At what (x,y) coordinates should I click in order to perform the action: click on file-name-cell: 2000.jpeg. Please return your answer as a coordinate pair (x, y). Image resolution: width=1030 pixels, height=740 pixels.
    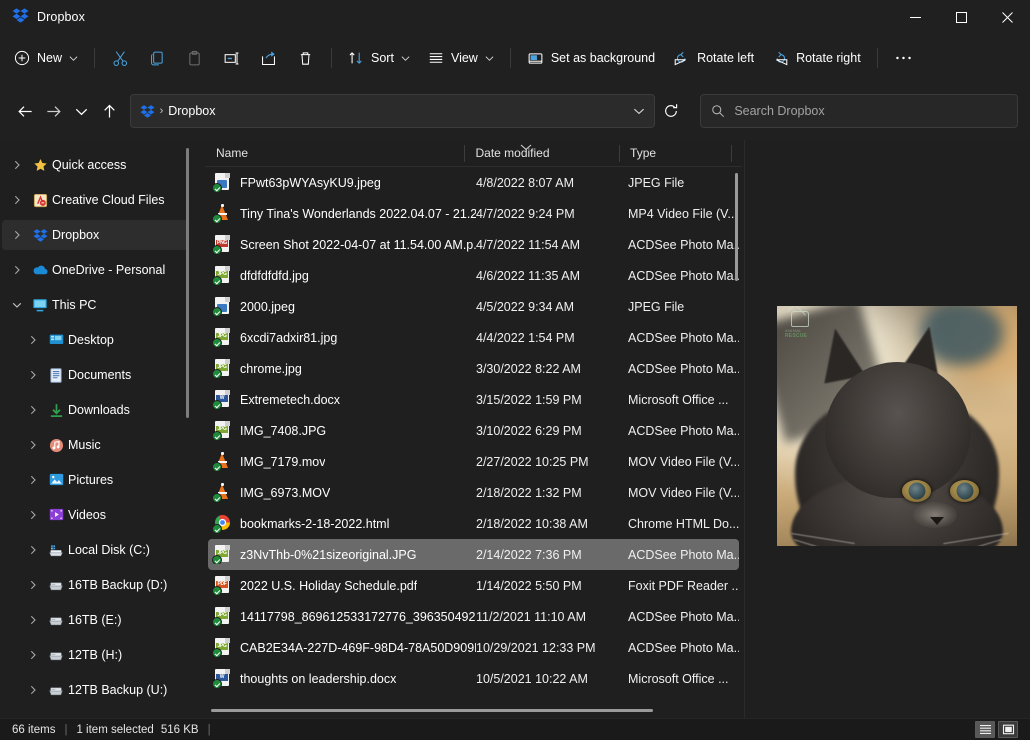
    Looking at the image, I should click on (342, 306).